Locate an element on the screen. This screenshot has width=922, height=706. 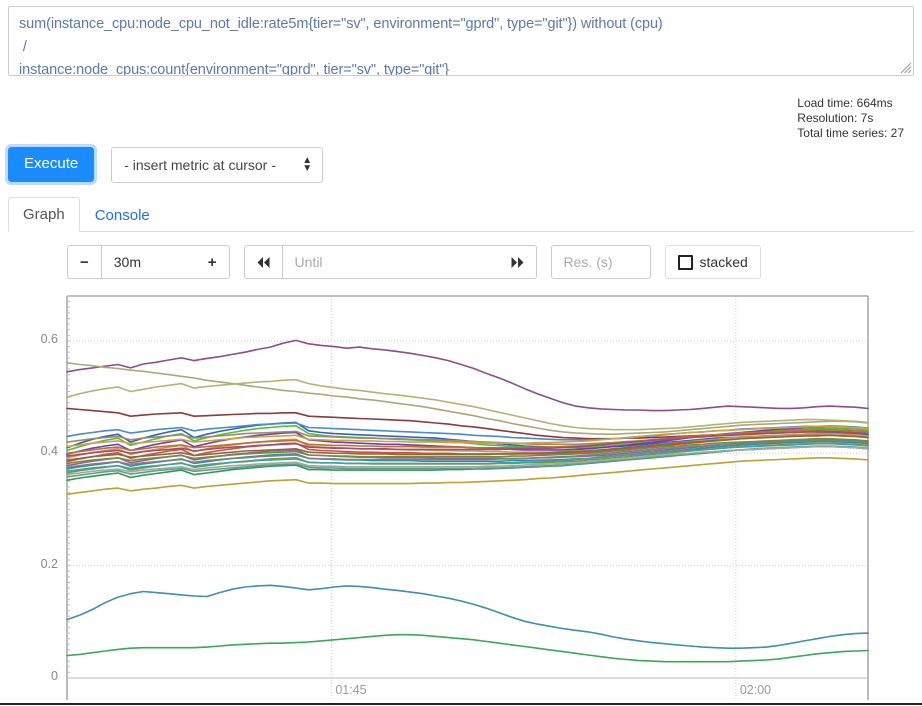
insert-metric-select: - insert metric at cursor - ▲ ▼ is located at coordinates (217, 165).